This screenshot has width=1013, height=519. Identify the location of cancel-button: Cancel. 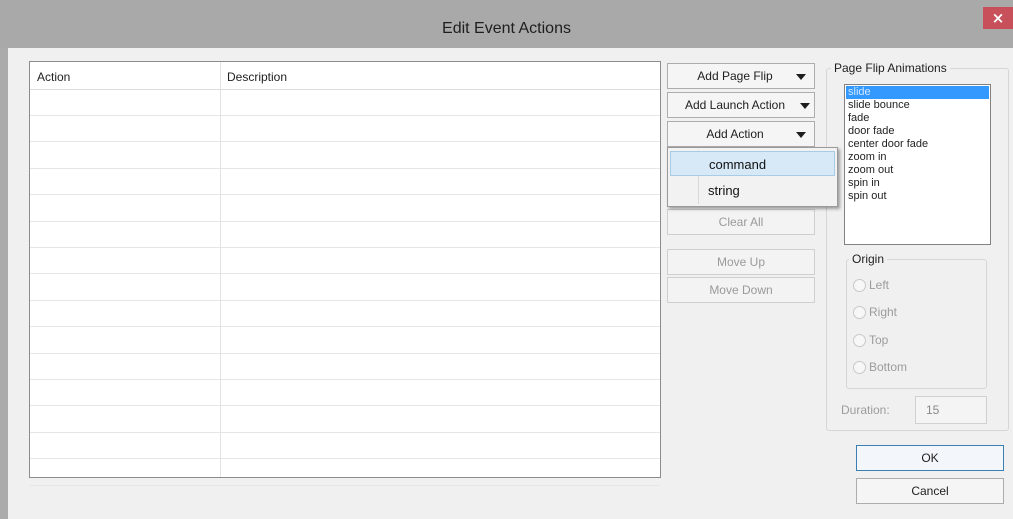
(930, 491).